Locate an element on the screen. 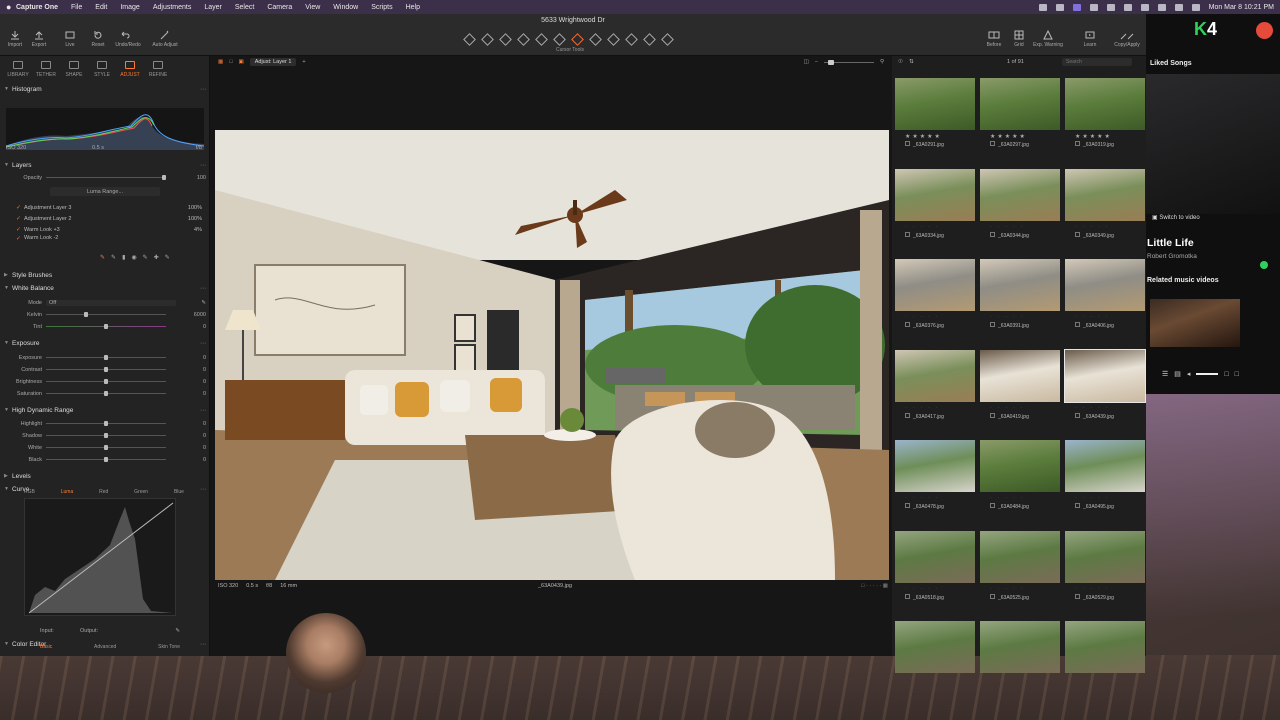 Image resolution: width=1280 pixels, height=720 pixels. white-track is located at coordinates (106, 447).